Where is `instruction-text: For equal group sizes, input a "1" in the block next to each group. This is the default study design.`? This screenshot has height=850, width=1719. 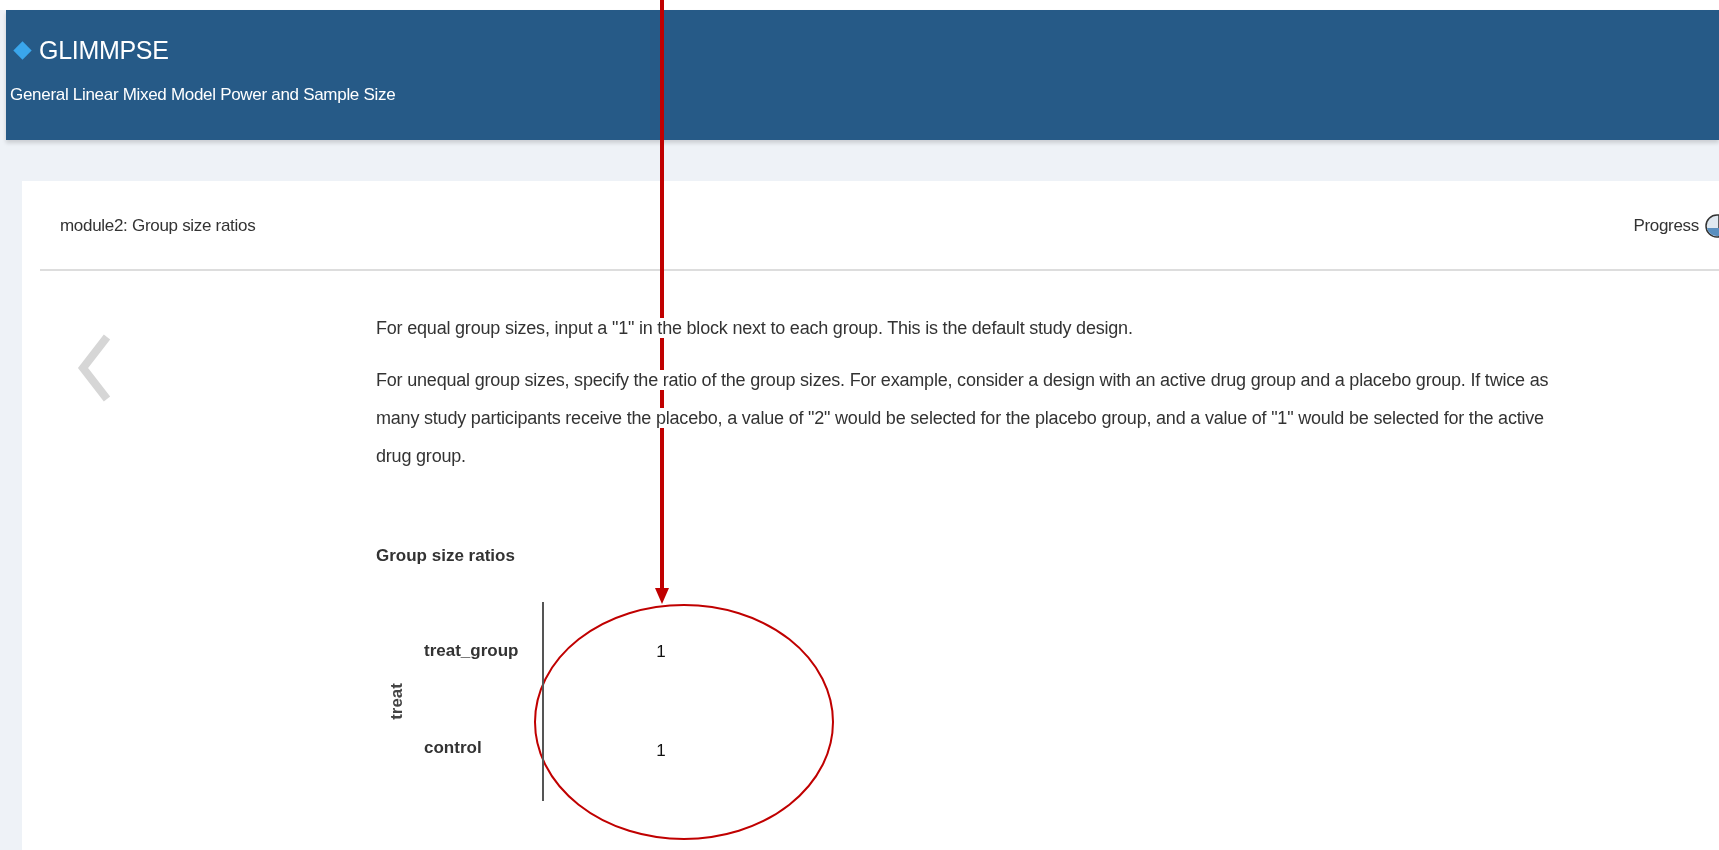 instruction-text: For equal group sizes, input a "1" in the block next to each group. This is the default study design. is located at coordinates (755, 328).